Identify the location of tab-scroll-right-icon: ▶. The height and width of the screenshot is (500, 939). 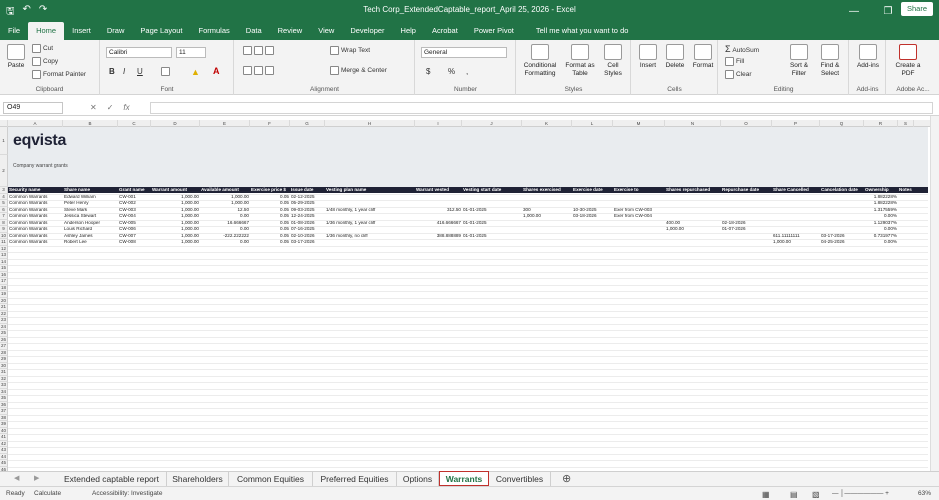
(36, 478).